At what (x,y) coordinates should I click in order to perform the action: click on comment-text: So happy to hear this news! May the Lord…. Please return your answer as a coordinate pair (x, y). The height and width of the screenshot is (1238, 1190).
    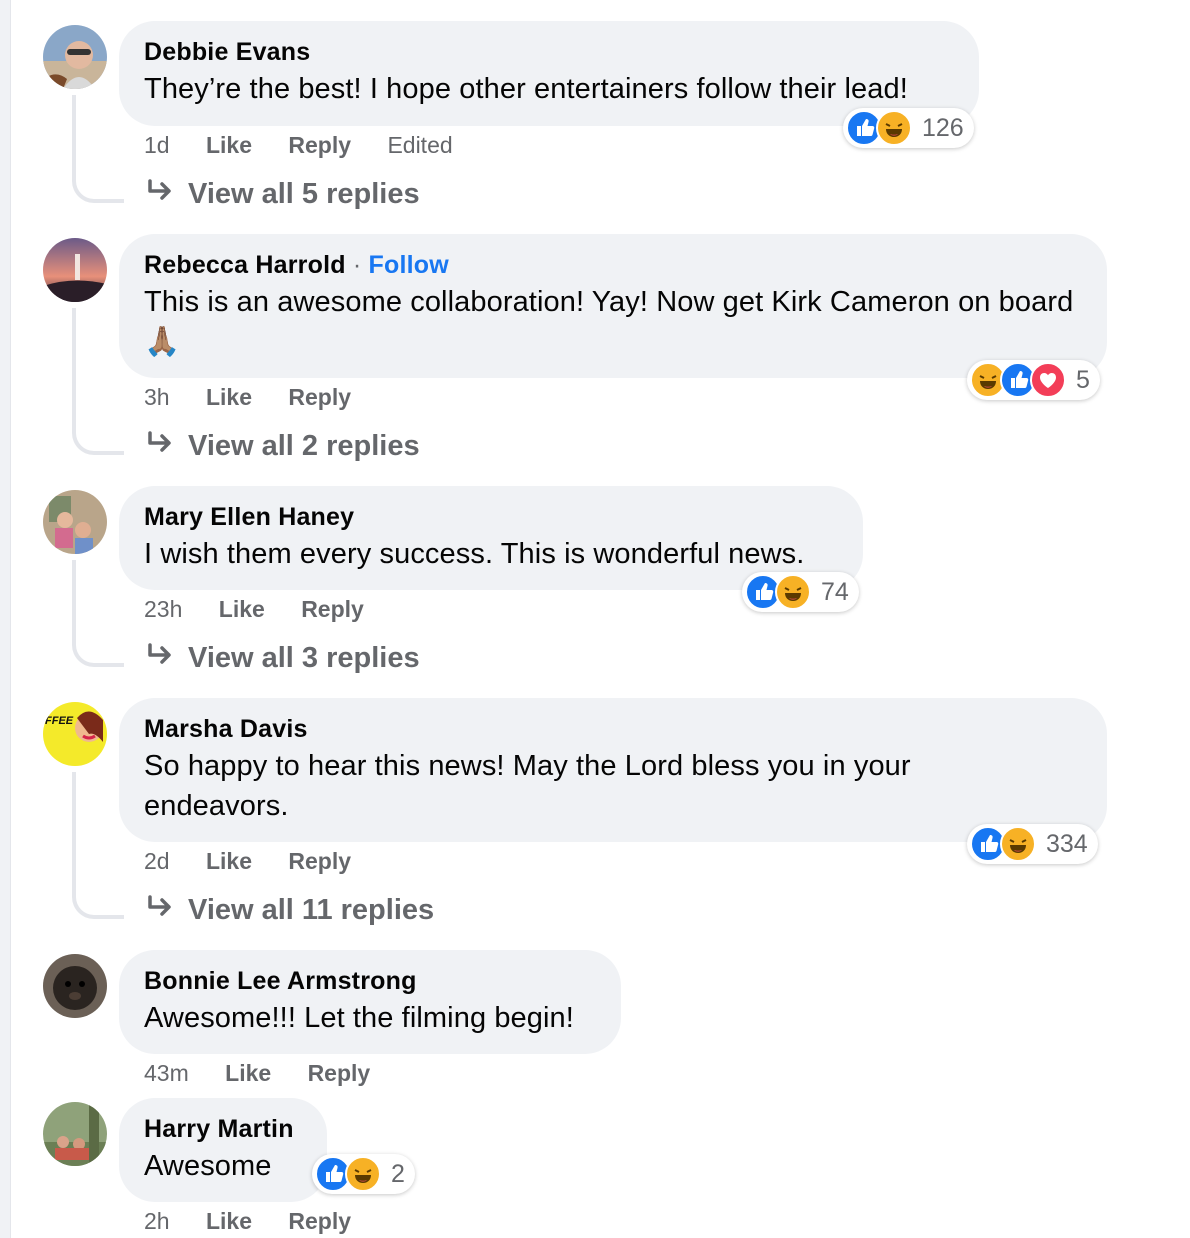
    Looking at the image, I should click on (527, 786).